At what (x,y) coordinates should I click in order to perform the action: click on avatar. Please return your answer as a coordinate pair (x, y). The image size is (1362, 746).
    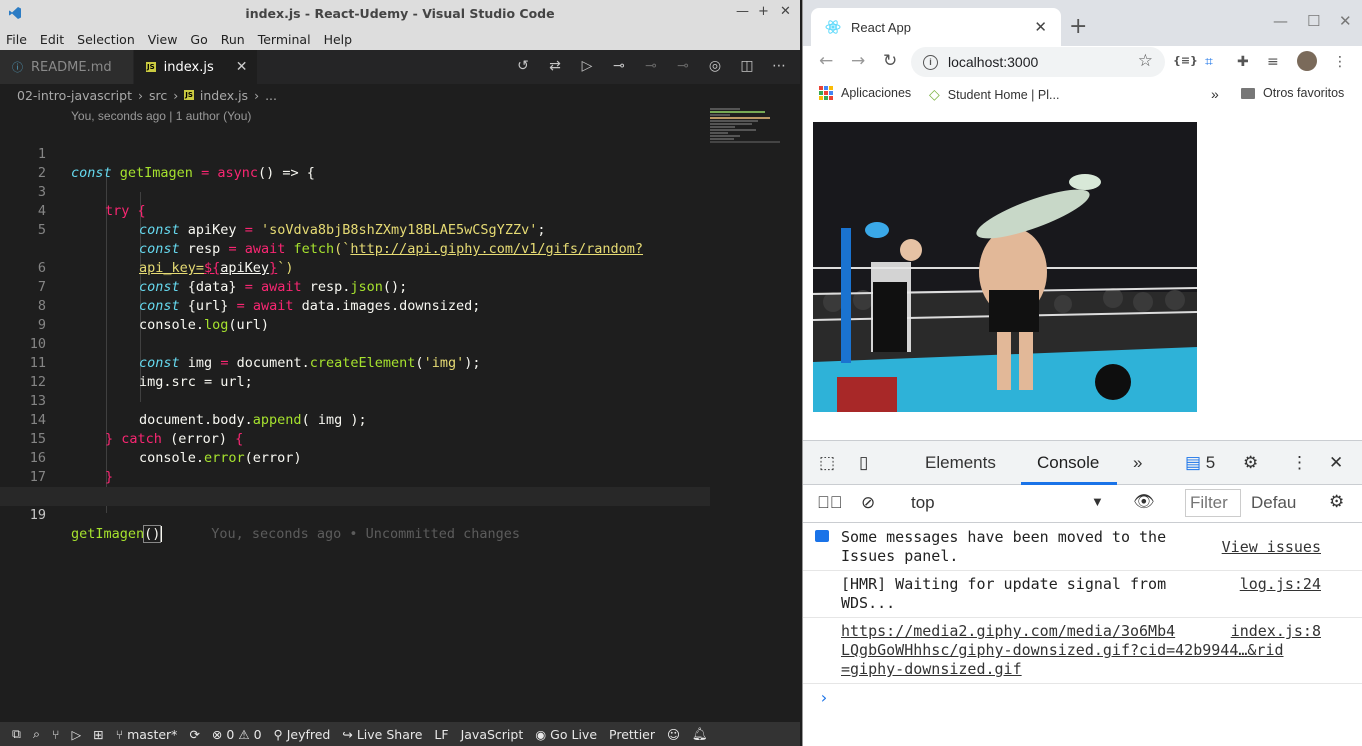
    Looking at the image, I should click on (1307, 61).